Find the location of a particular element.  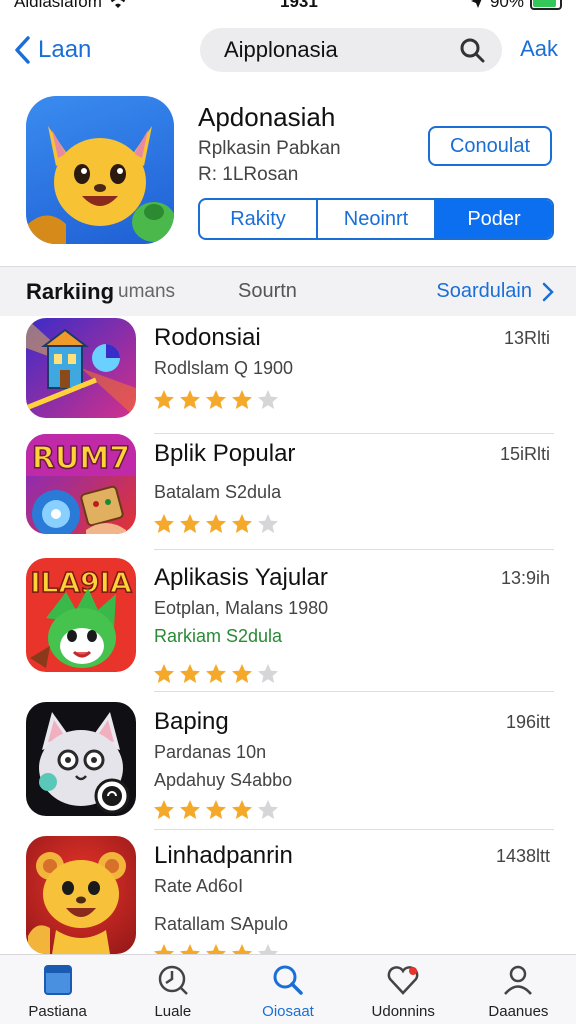

featured-app-subtitle: Rplkasin Pabkan is located at coordinates (269, 148).